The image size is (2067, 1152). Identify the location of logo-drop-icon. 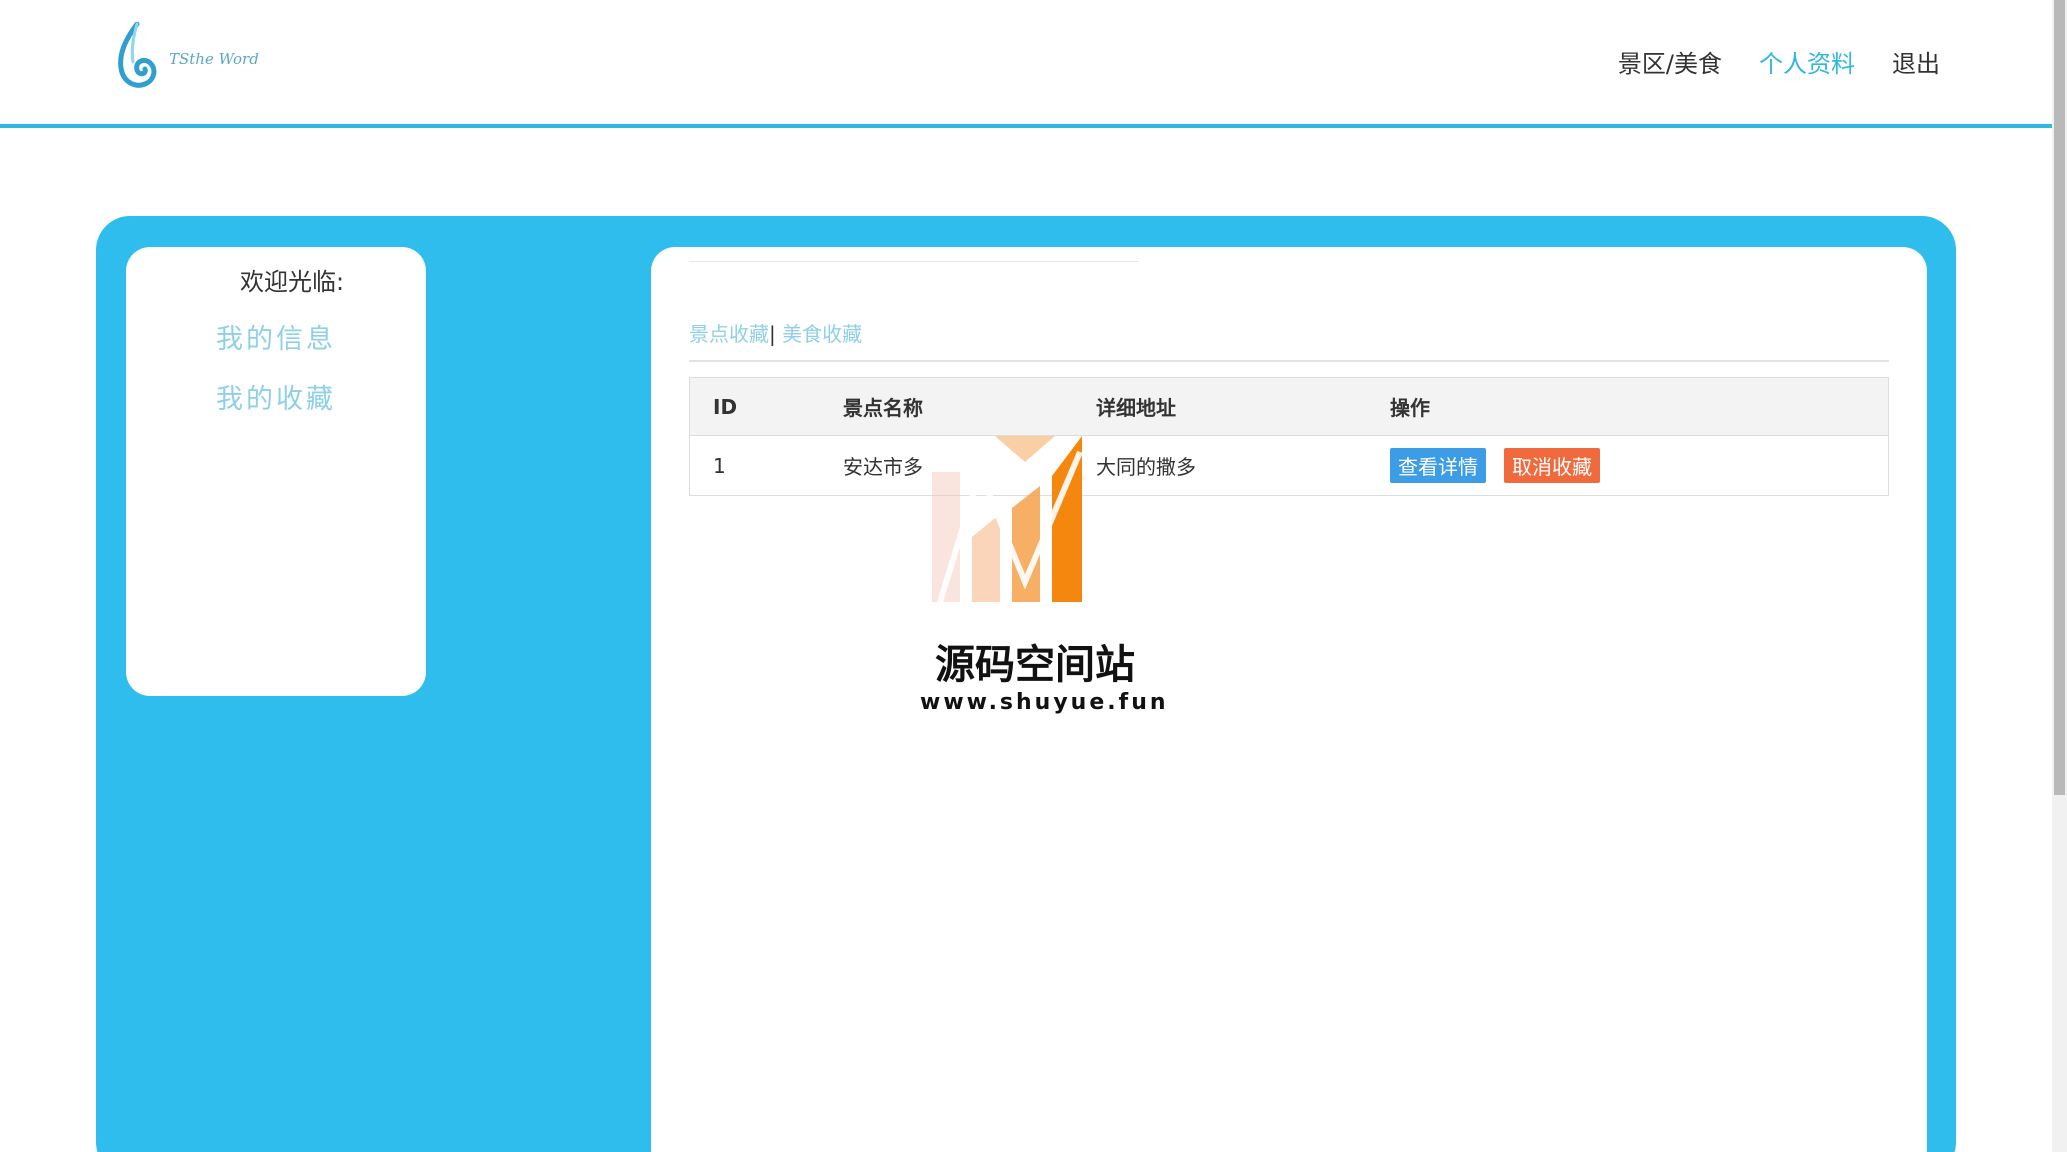
(137, 54).